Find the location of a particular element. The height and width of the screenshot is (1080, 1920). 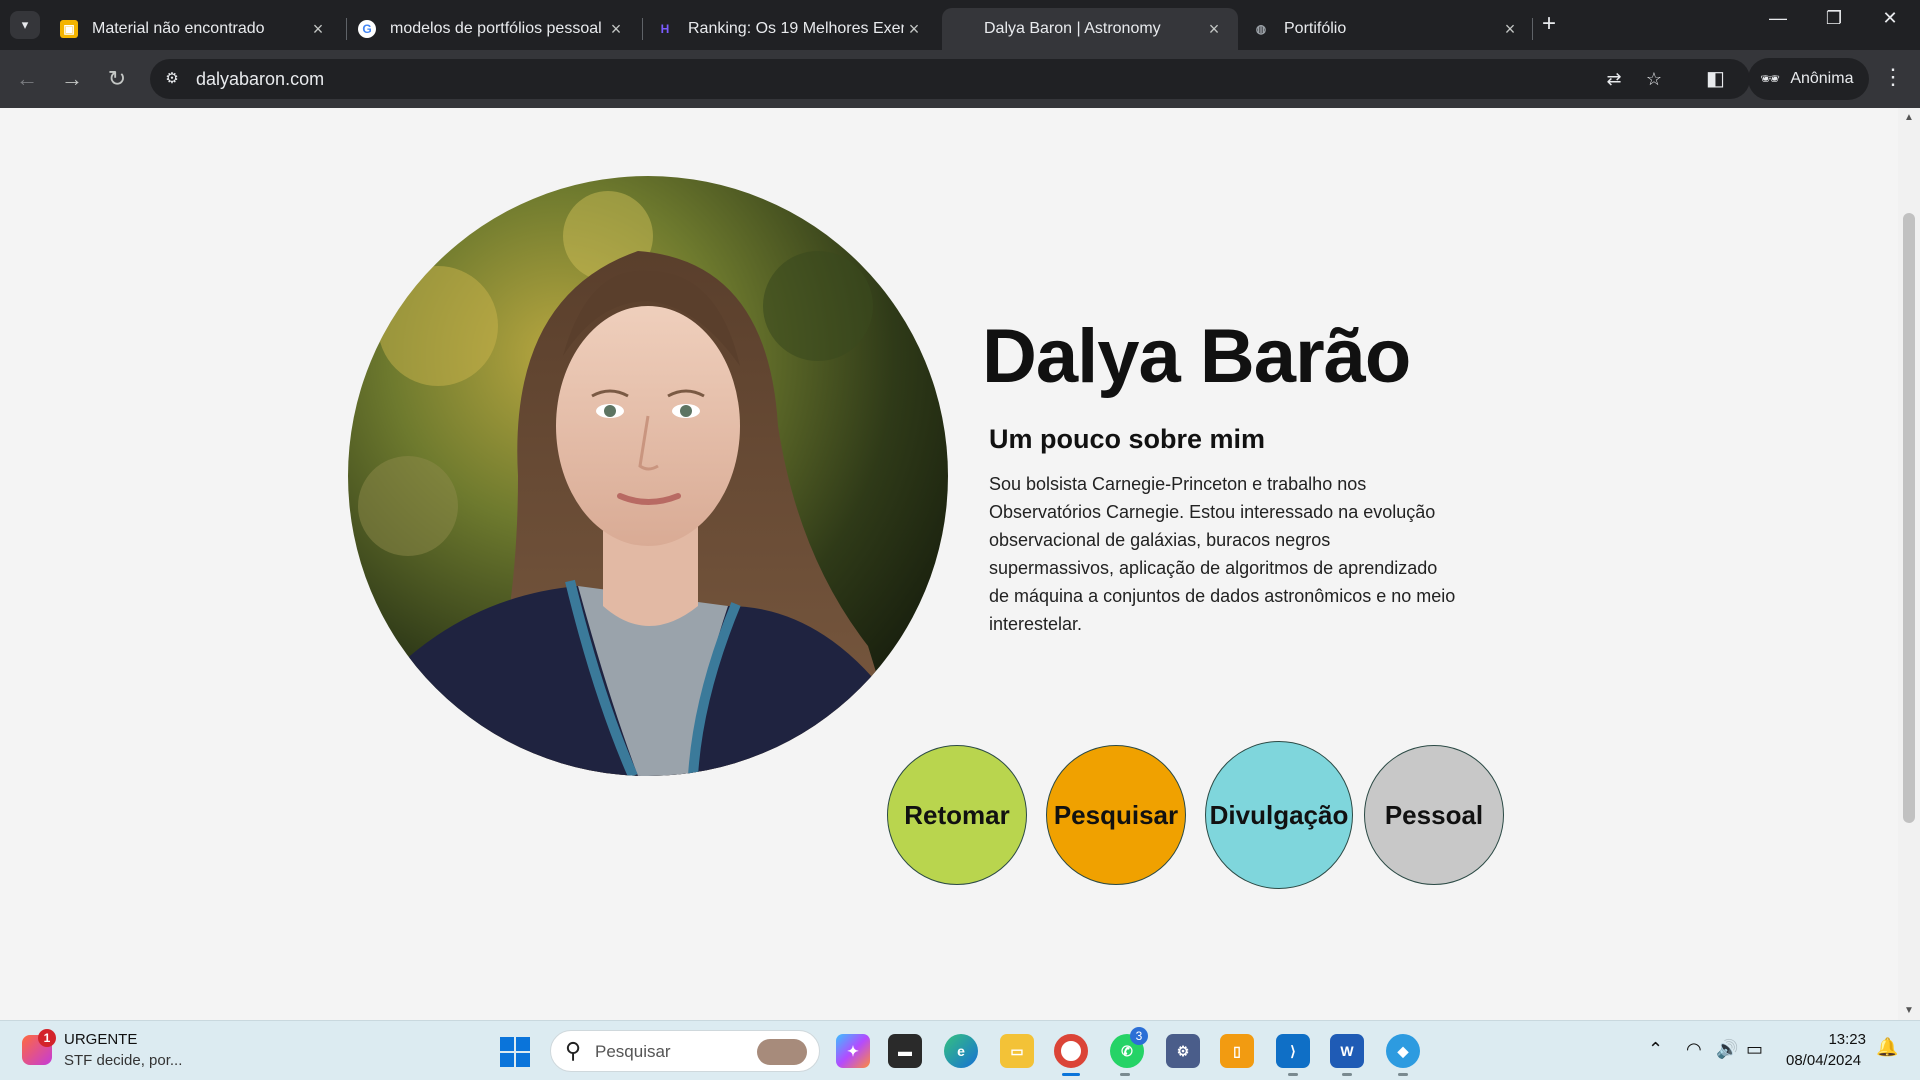

scroll-up-icon: ▲ is located at coordinates (1909, 117).